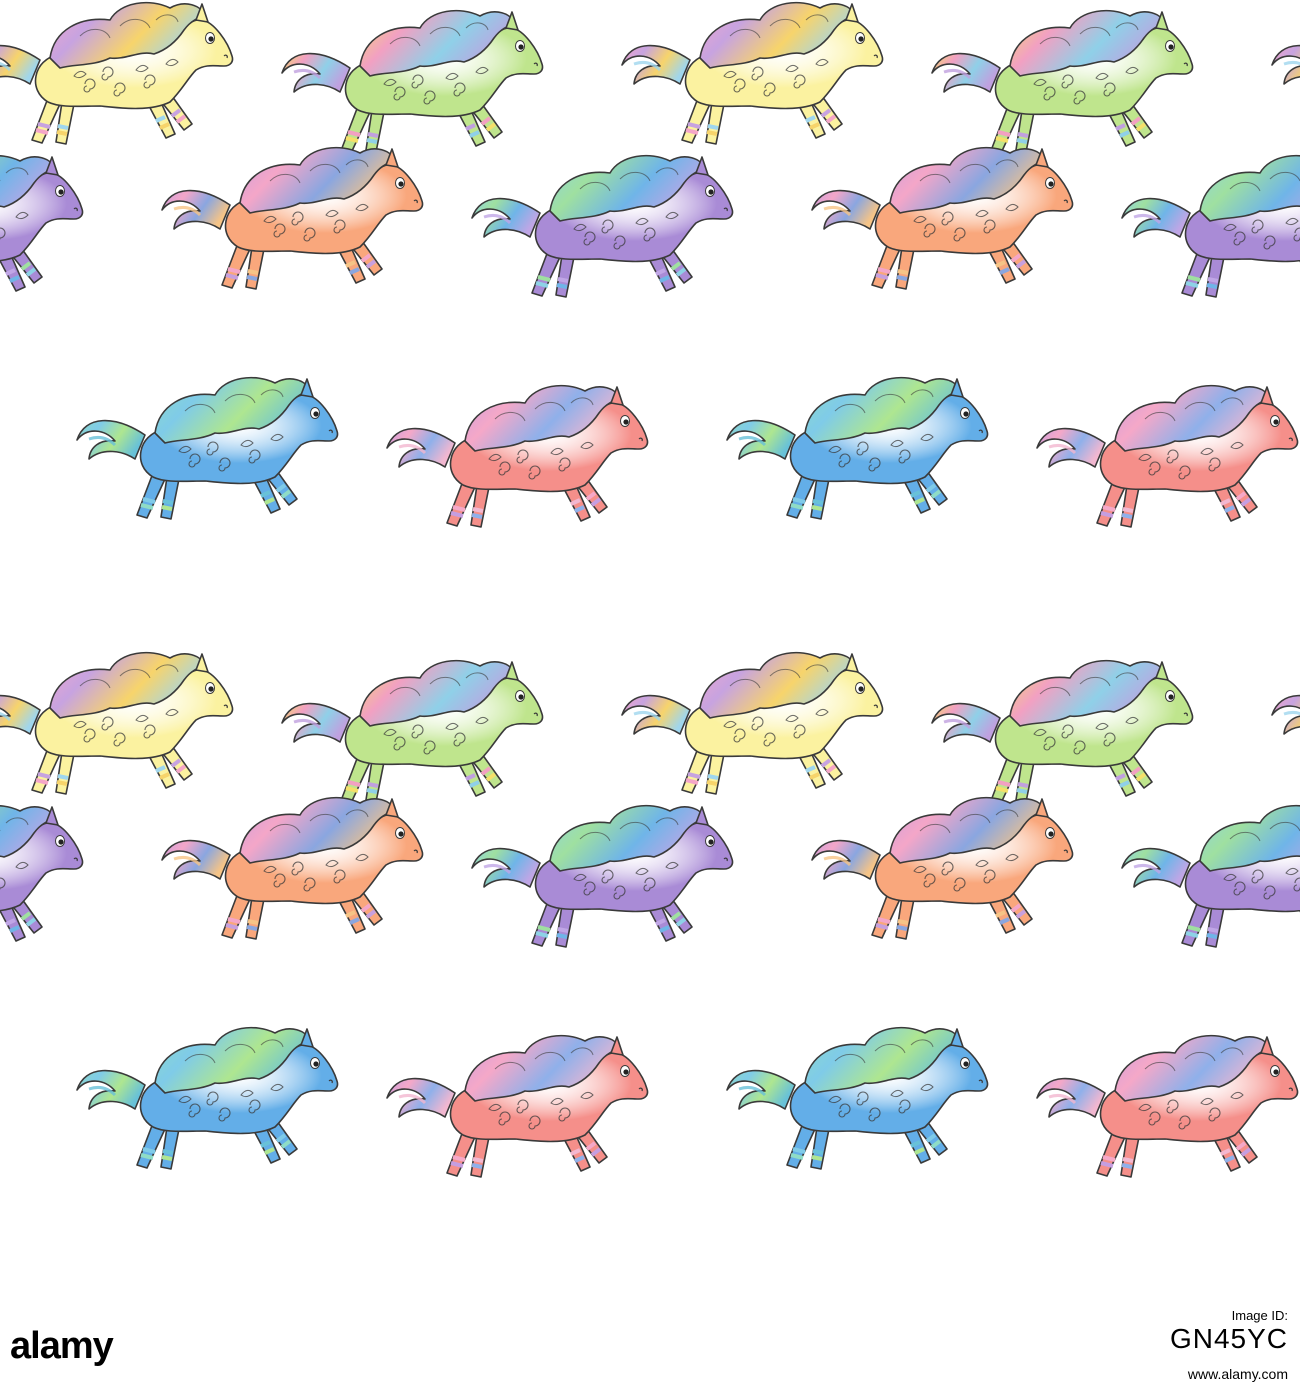 This screenshot has height=1390, width=1300. What do you see at coordinates (1228, 1338) in the screenshot?
I see `image-id-value: GN45YC` at bounding box center [1228, 1338].